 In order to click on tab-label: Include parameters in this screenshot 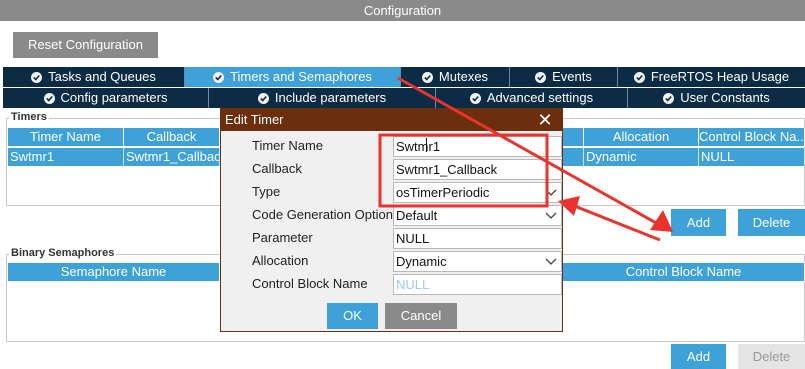, I will do `click(330, 97)`.